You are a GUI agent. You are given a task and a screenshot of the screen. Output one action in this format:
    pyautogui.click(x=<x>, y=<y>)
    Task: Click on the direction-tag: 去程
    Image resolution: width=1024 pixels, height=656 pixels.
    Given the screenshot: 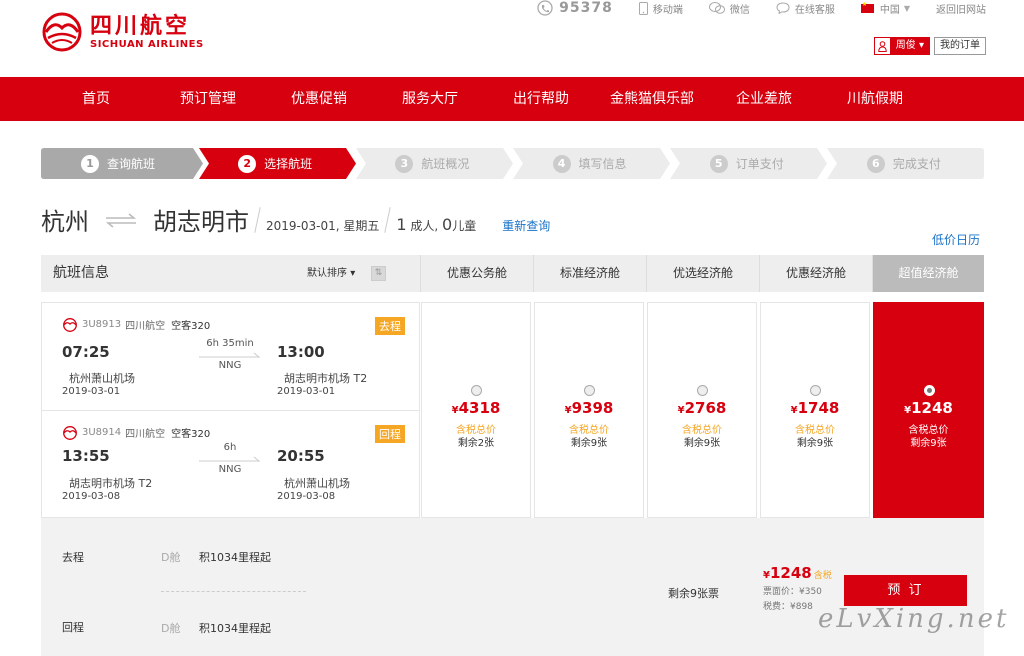 What is the action you would take?
    pyautogui.click(x=390, y=326)
    